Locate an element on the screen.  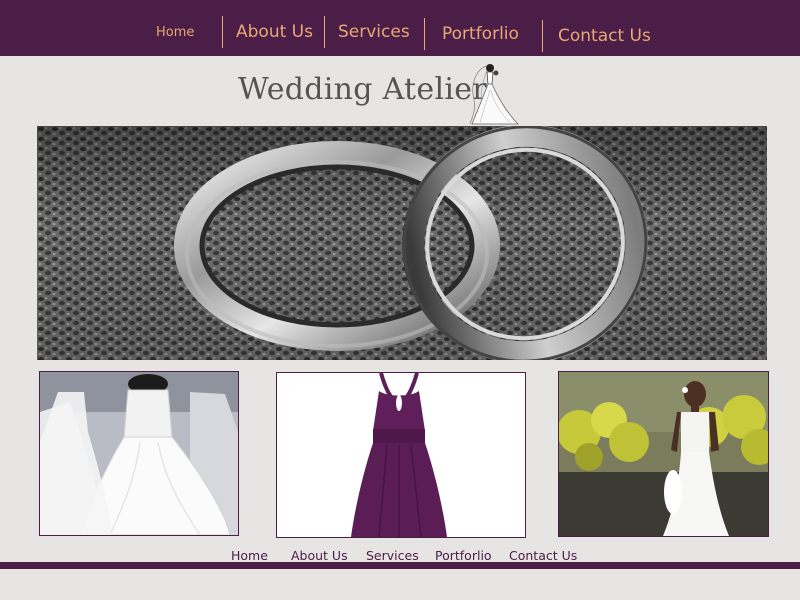
gowns-thumbnail is located at coordinates (139, 453).